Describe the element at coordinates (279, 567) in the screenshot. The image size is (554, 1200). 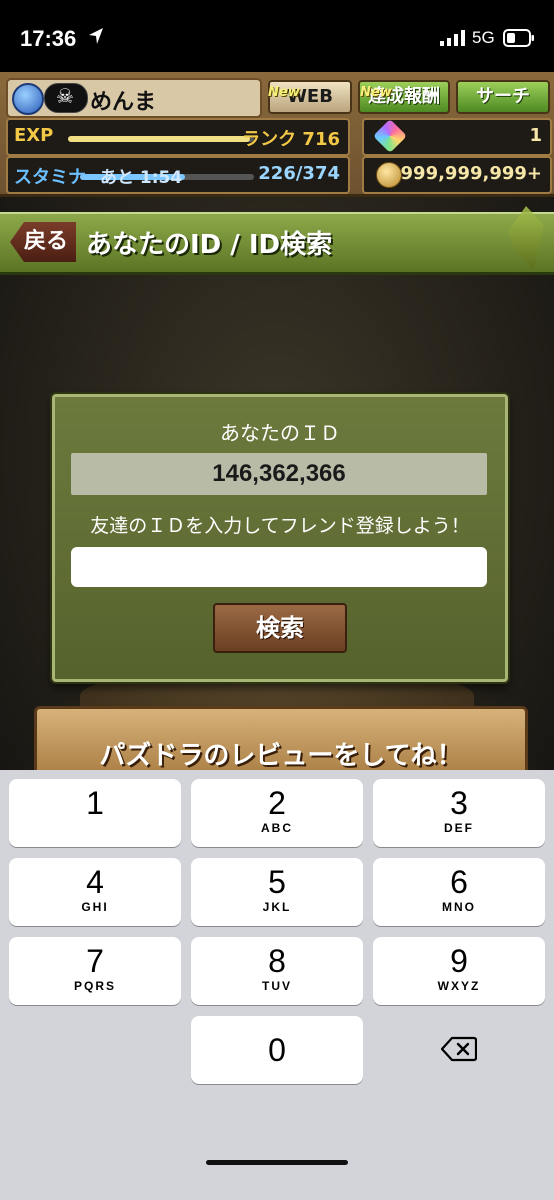
I see `friend-id-input` at that location.